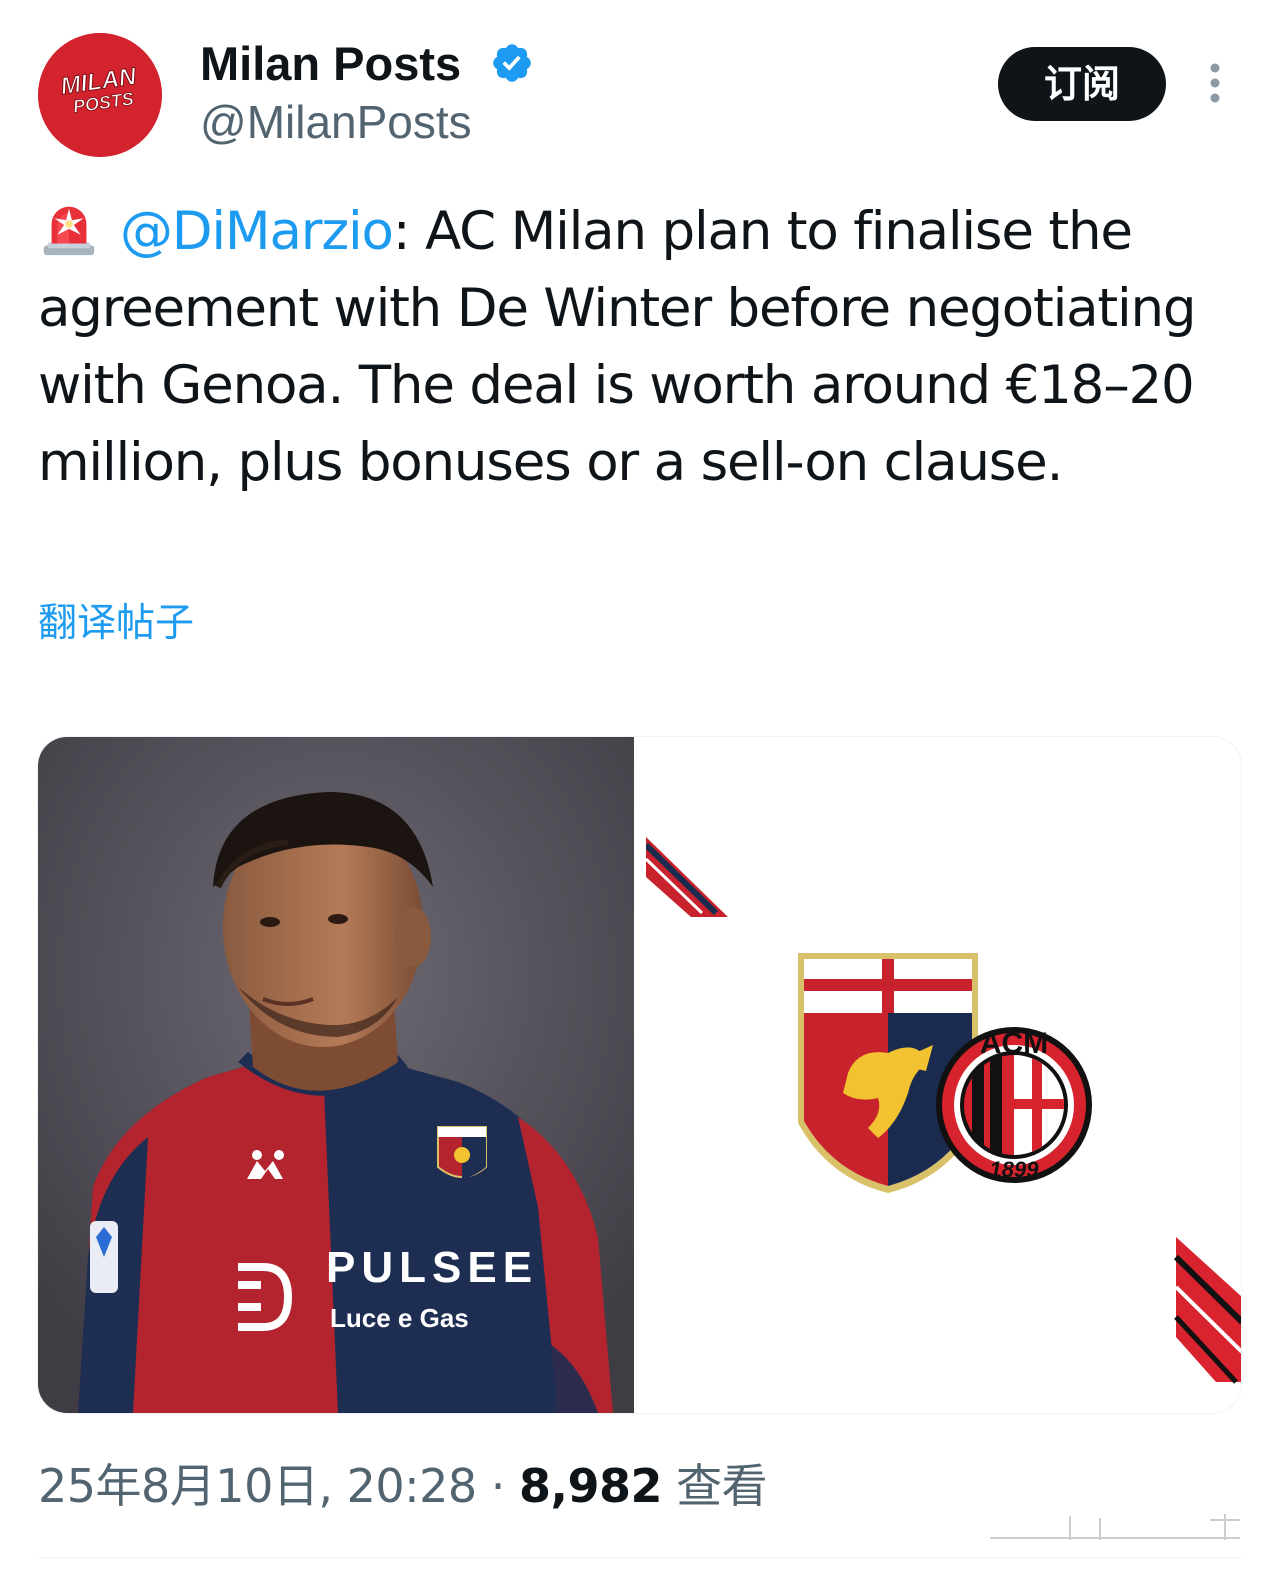 The width and height of the screenshot is (1280, 1571). Describe the element at coordinates (69, 231) in the screenshot. I see `rotating-light-siren-icon` at that location.